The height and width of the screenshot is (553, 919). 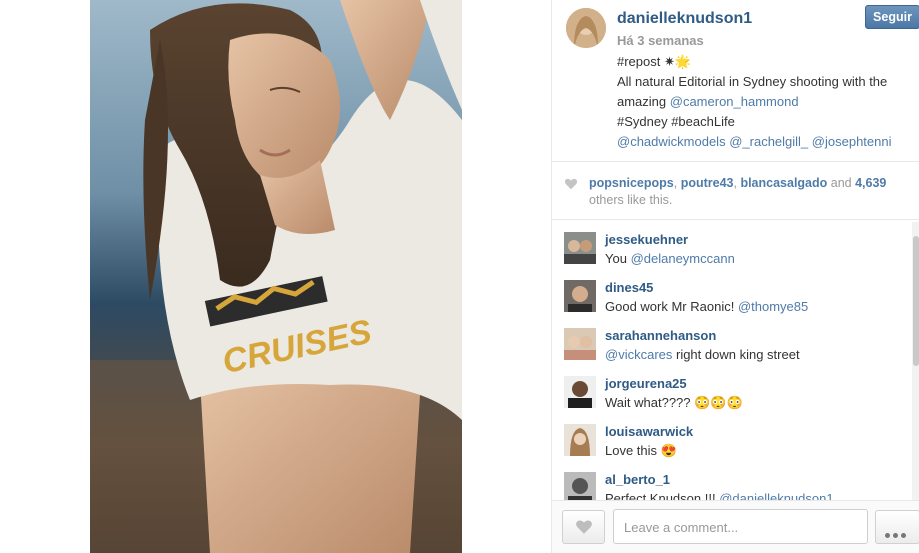 I want to click on likes-and: and, so click(x=841, y=183).